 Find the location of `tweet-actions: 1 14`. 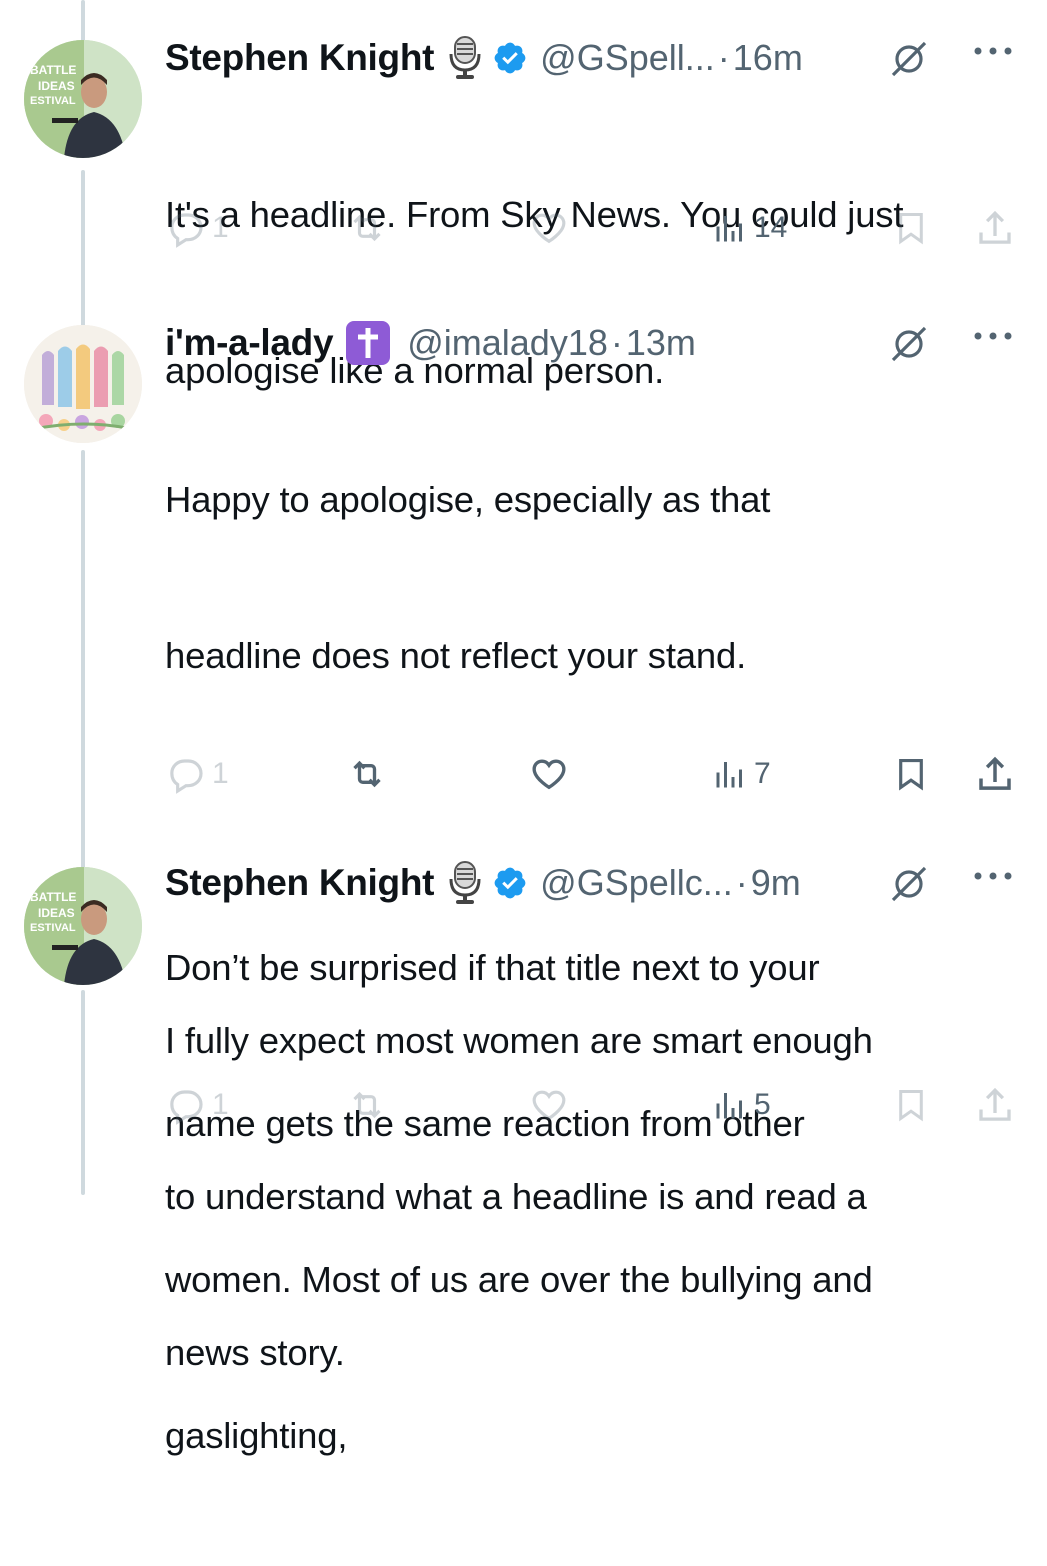

tweet-actions: 1 14 is located at coordinates (523, 233).